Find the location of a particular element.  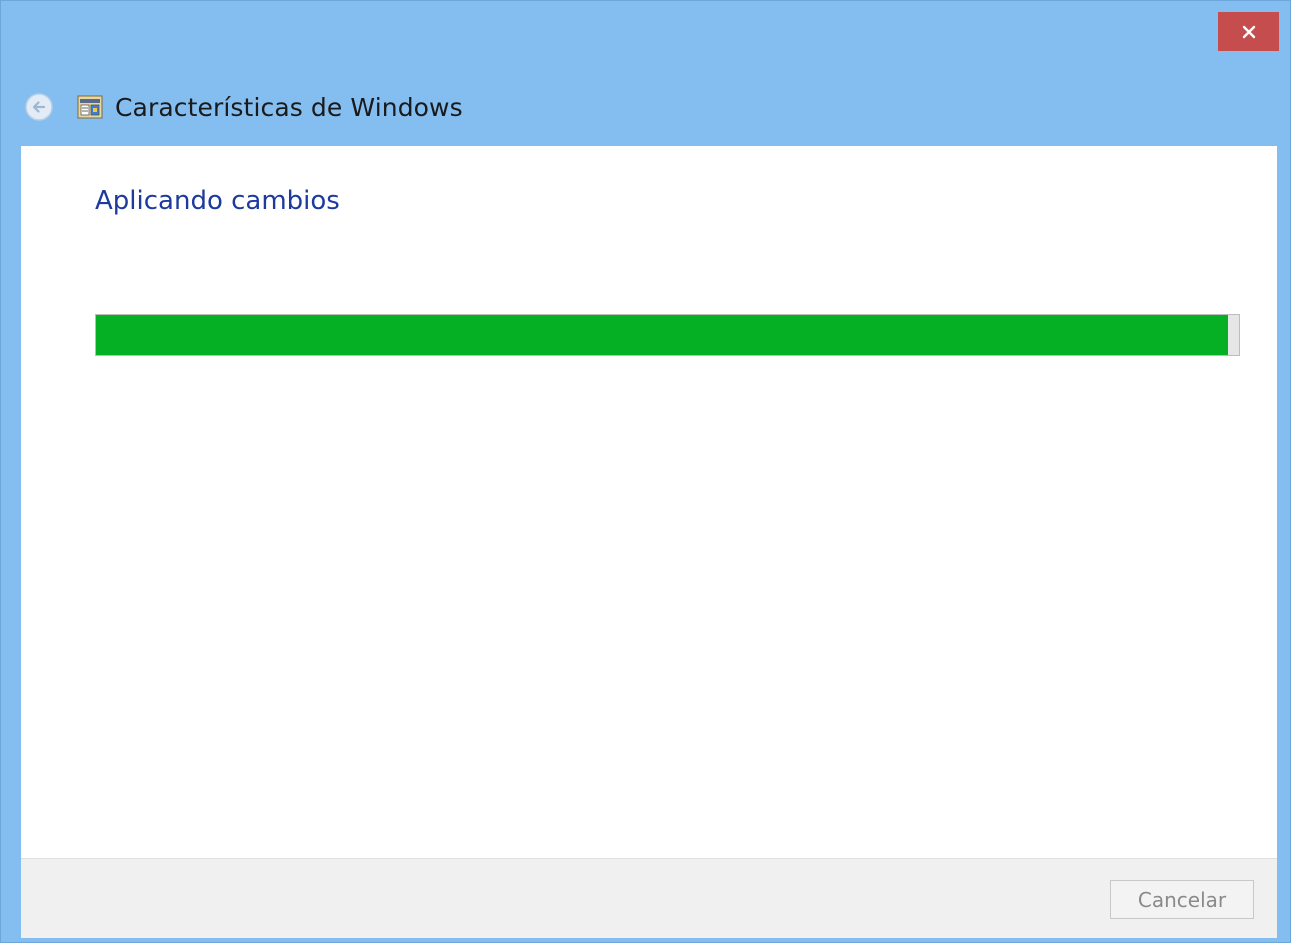

dialog-footer: Cancelar is located at coordinates (649, 898).